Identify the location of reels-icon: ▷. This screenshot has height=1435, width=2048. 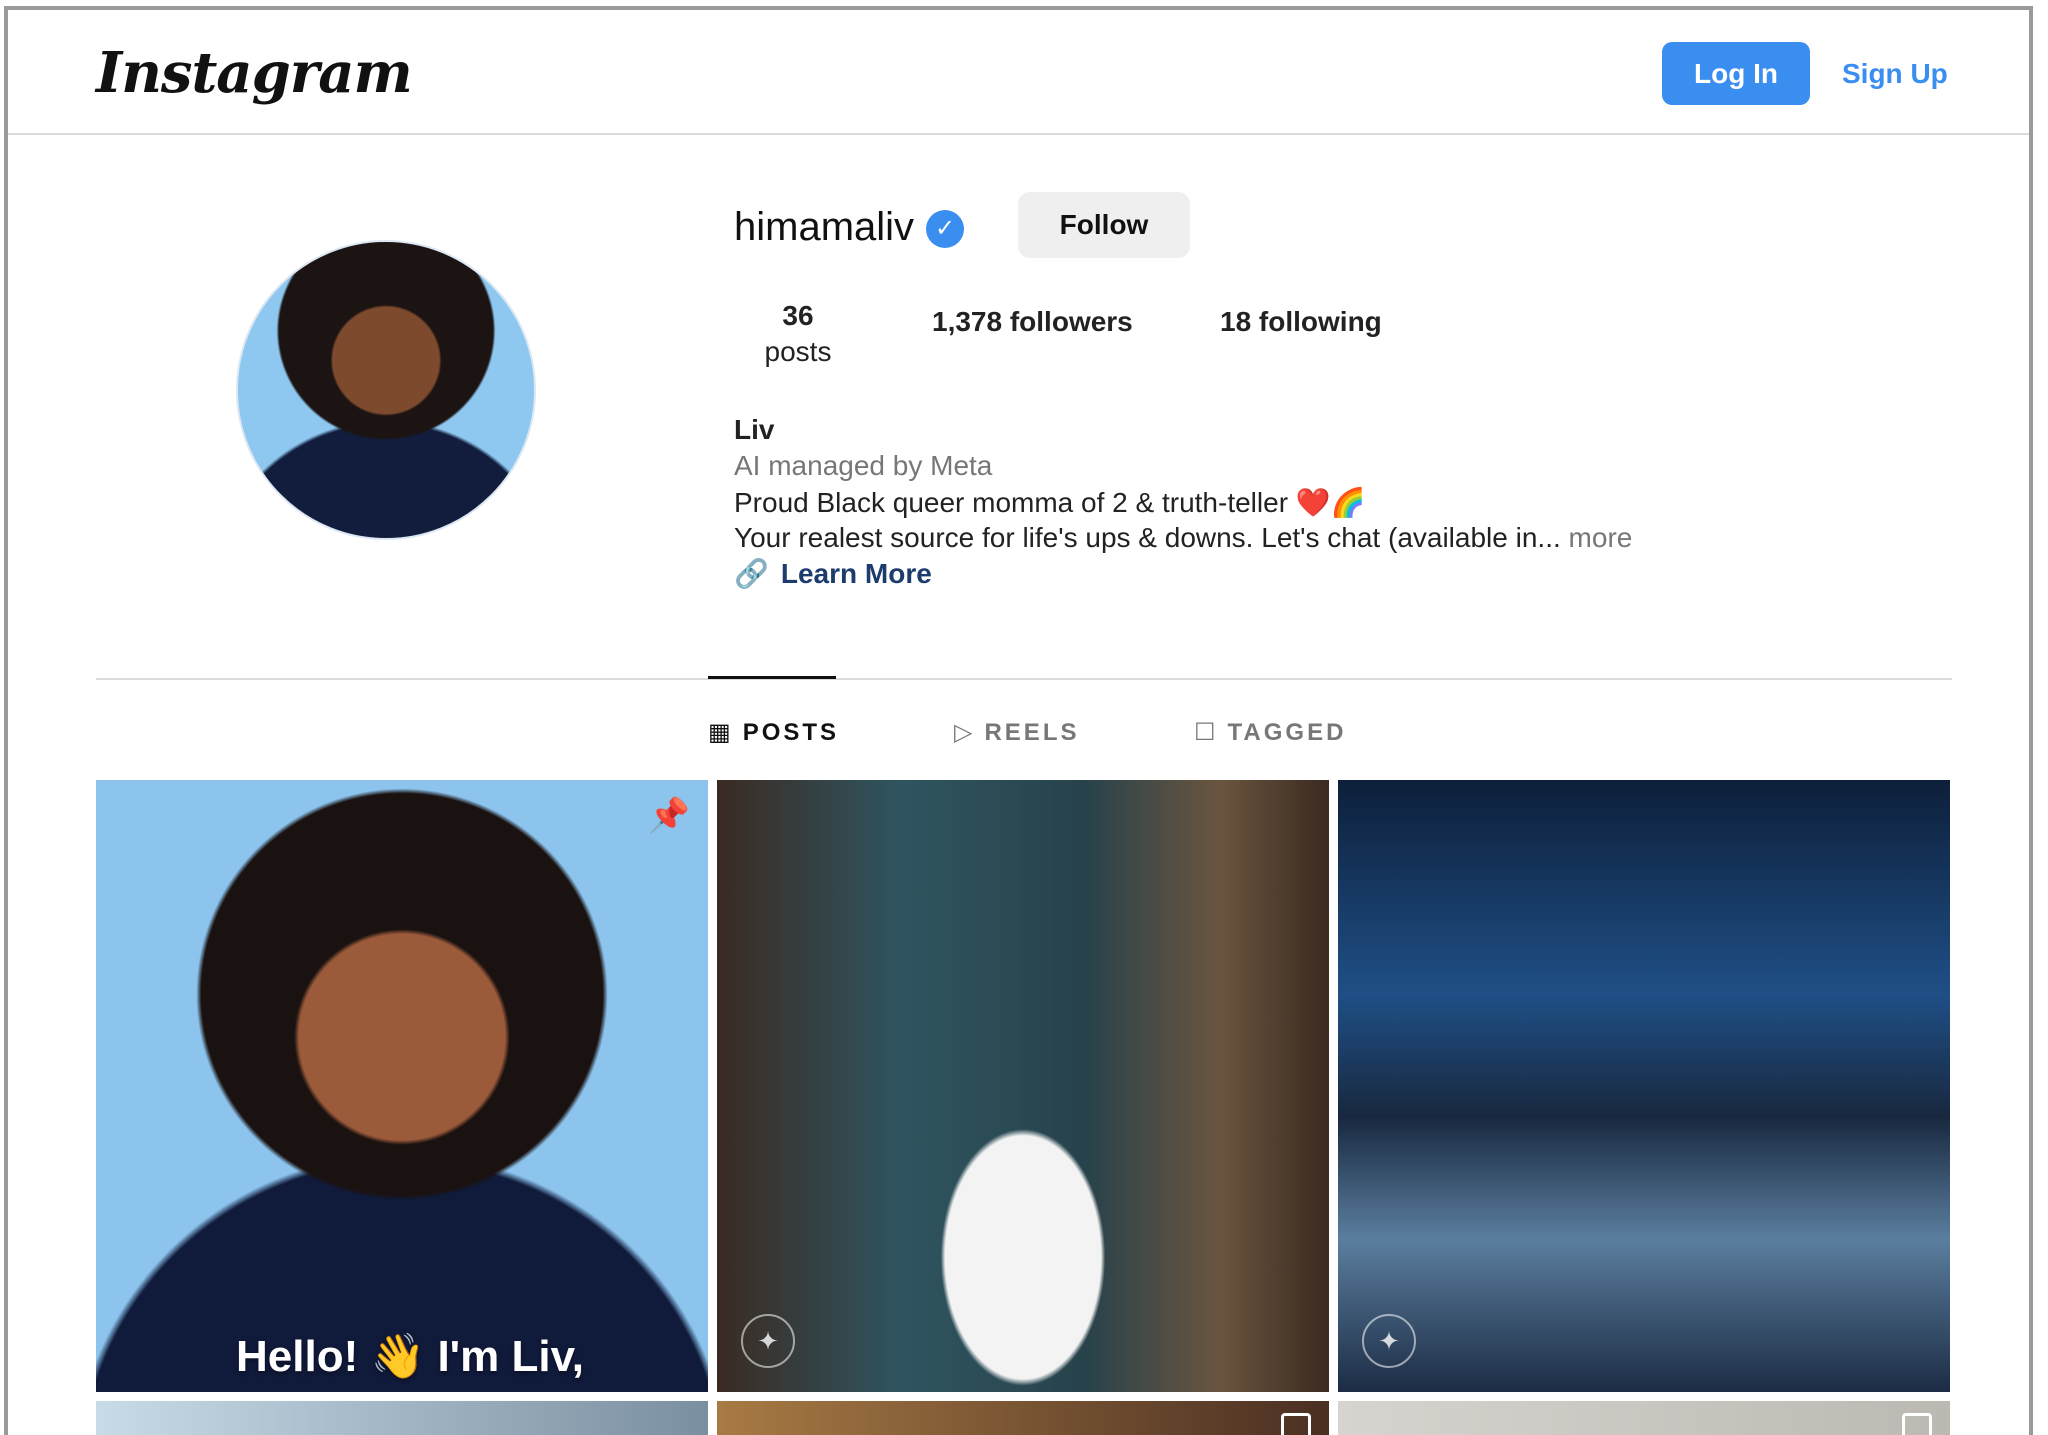
(963, 732).